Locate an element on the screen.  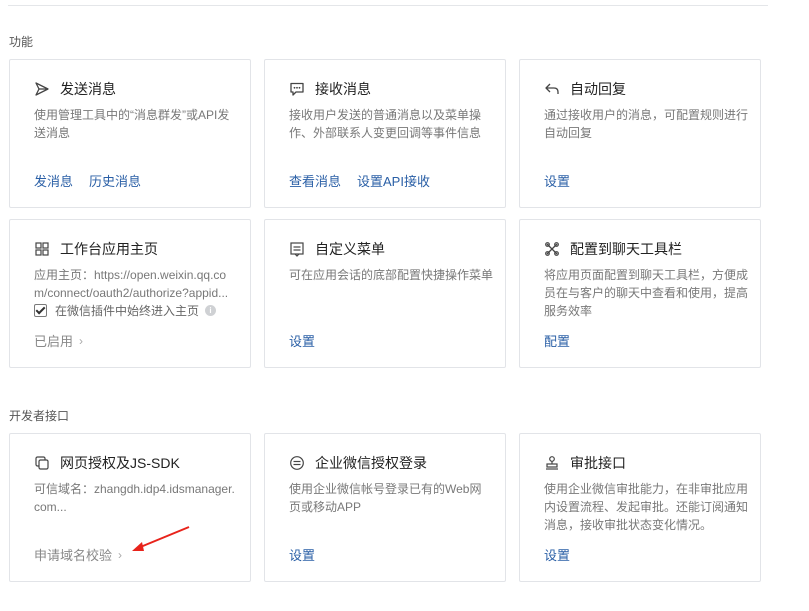
card-title: 自定义菜单 is located at coordinates (350, 249).